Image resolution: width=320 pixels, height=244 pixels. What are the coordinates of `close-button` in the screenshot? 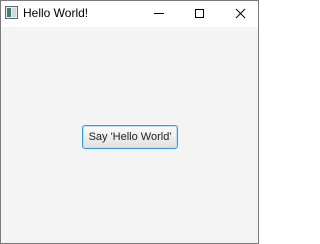 It's located at (240, 14).